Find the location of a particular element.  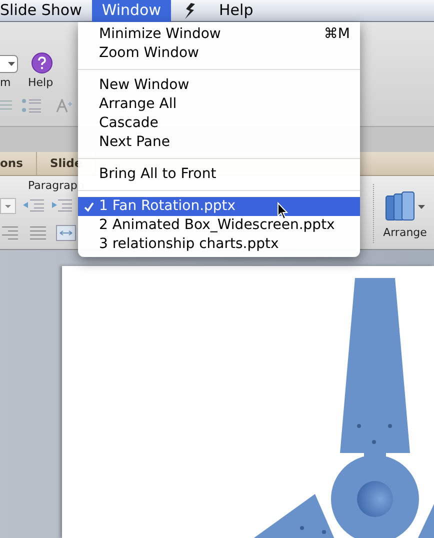

help-icon is located at coordinates (42, 63).